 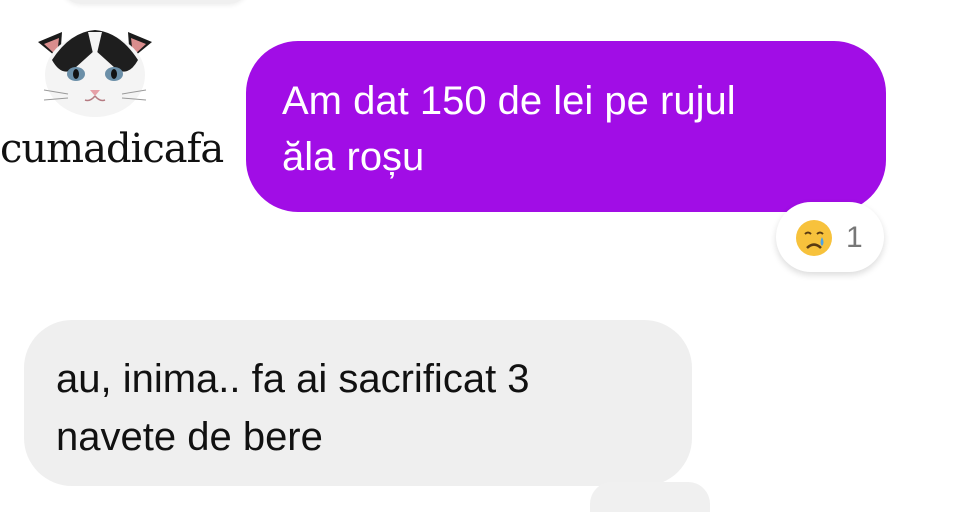 I want to click on kitten-logo-avatar, so click(x=95, y=70).